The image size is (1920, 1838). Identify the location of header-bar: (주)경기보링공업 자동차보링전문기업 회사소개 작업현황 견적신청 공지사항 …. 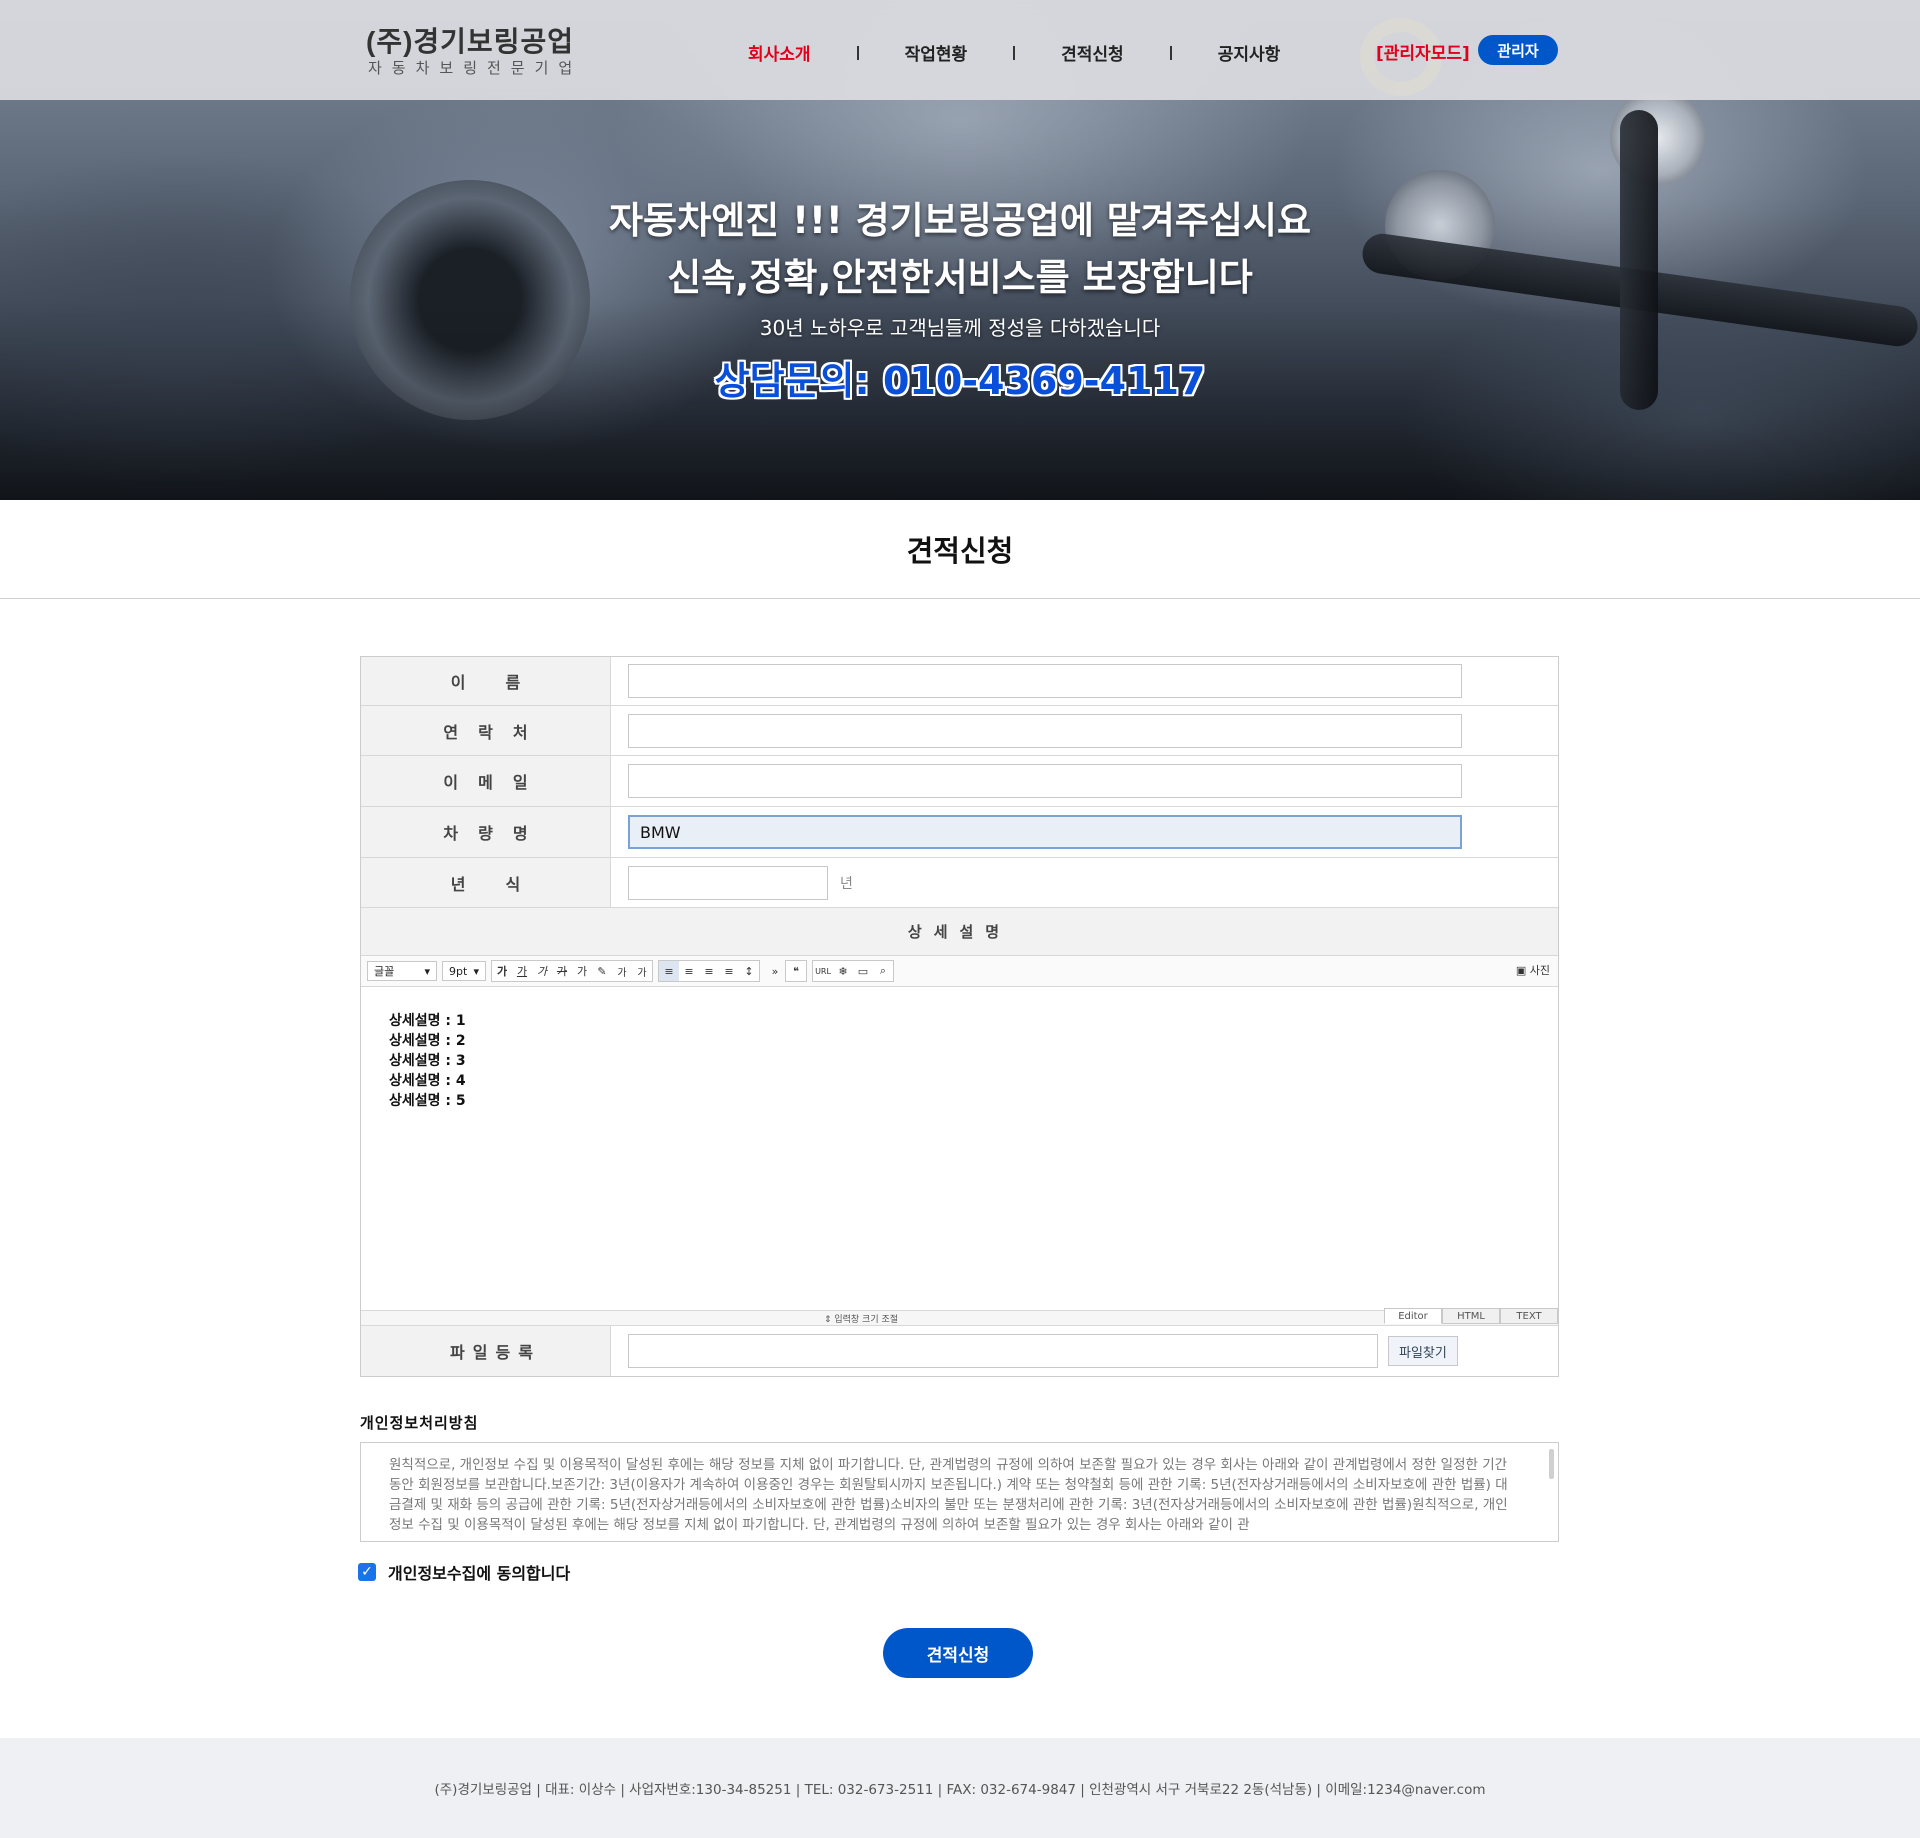
(960, 50).